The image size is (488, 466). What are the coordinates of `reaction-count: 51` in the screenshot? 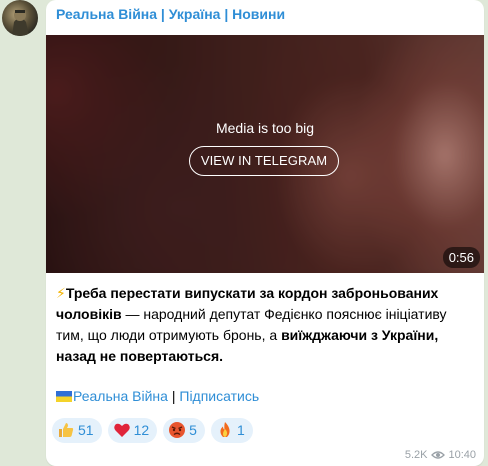 It's located at (86, 430).